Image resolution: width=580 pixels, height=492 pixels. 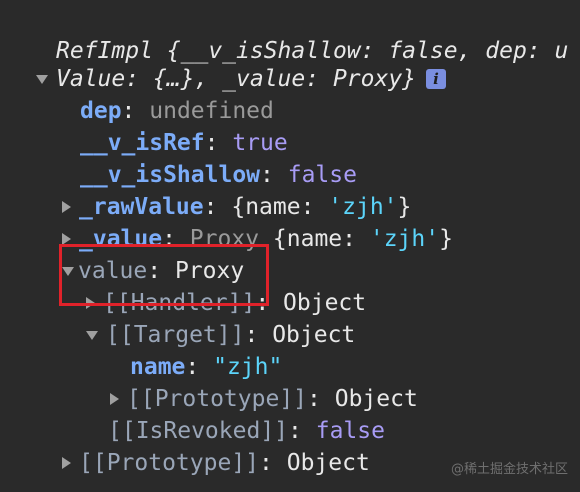 I want to click on property-key: dep, so click(x=101, y=111).